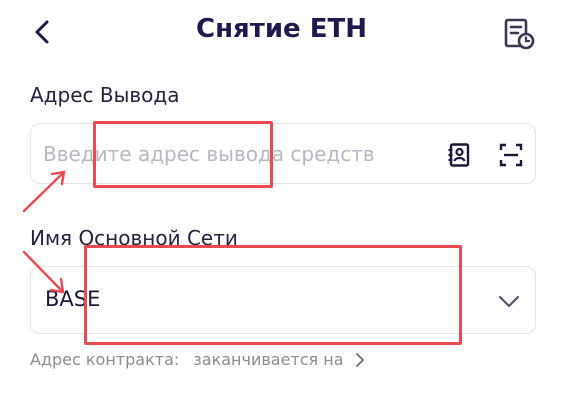 The height and width of the screenshot is (396, 563). I want to click on address-book-icon, so click(459, 155).